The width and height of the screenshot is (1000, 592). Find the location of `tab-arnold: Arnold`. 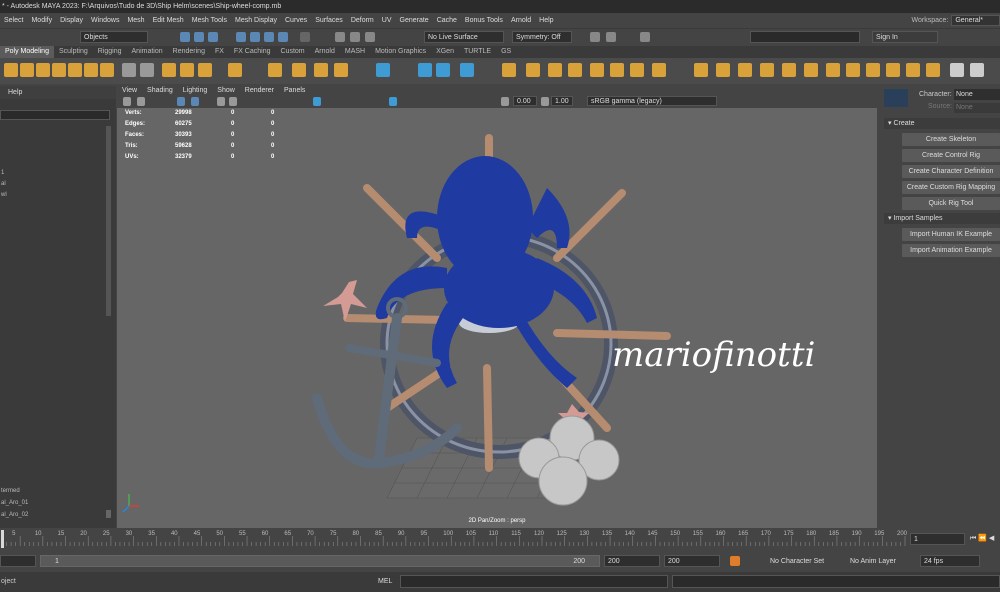

tab-arnold: Arnold is located at coordinates (325, 52).